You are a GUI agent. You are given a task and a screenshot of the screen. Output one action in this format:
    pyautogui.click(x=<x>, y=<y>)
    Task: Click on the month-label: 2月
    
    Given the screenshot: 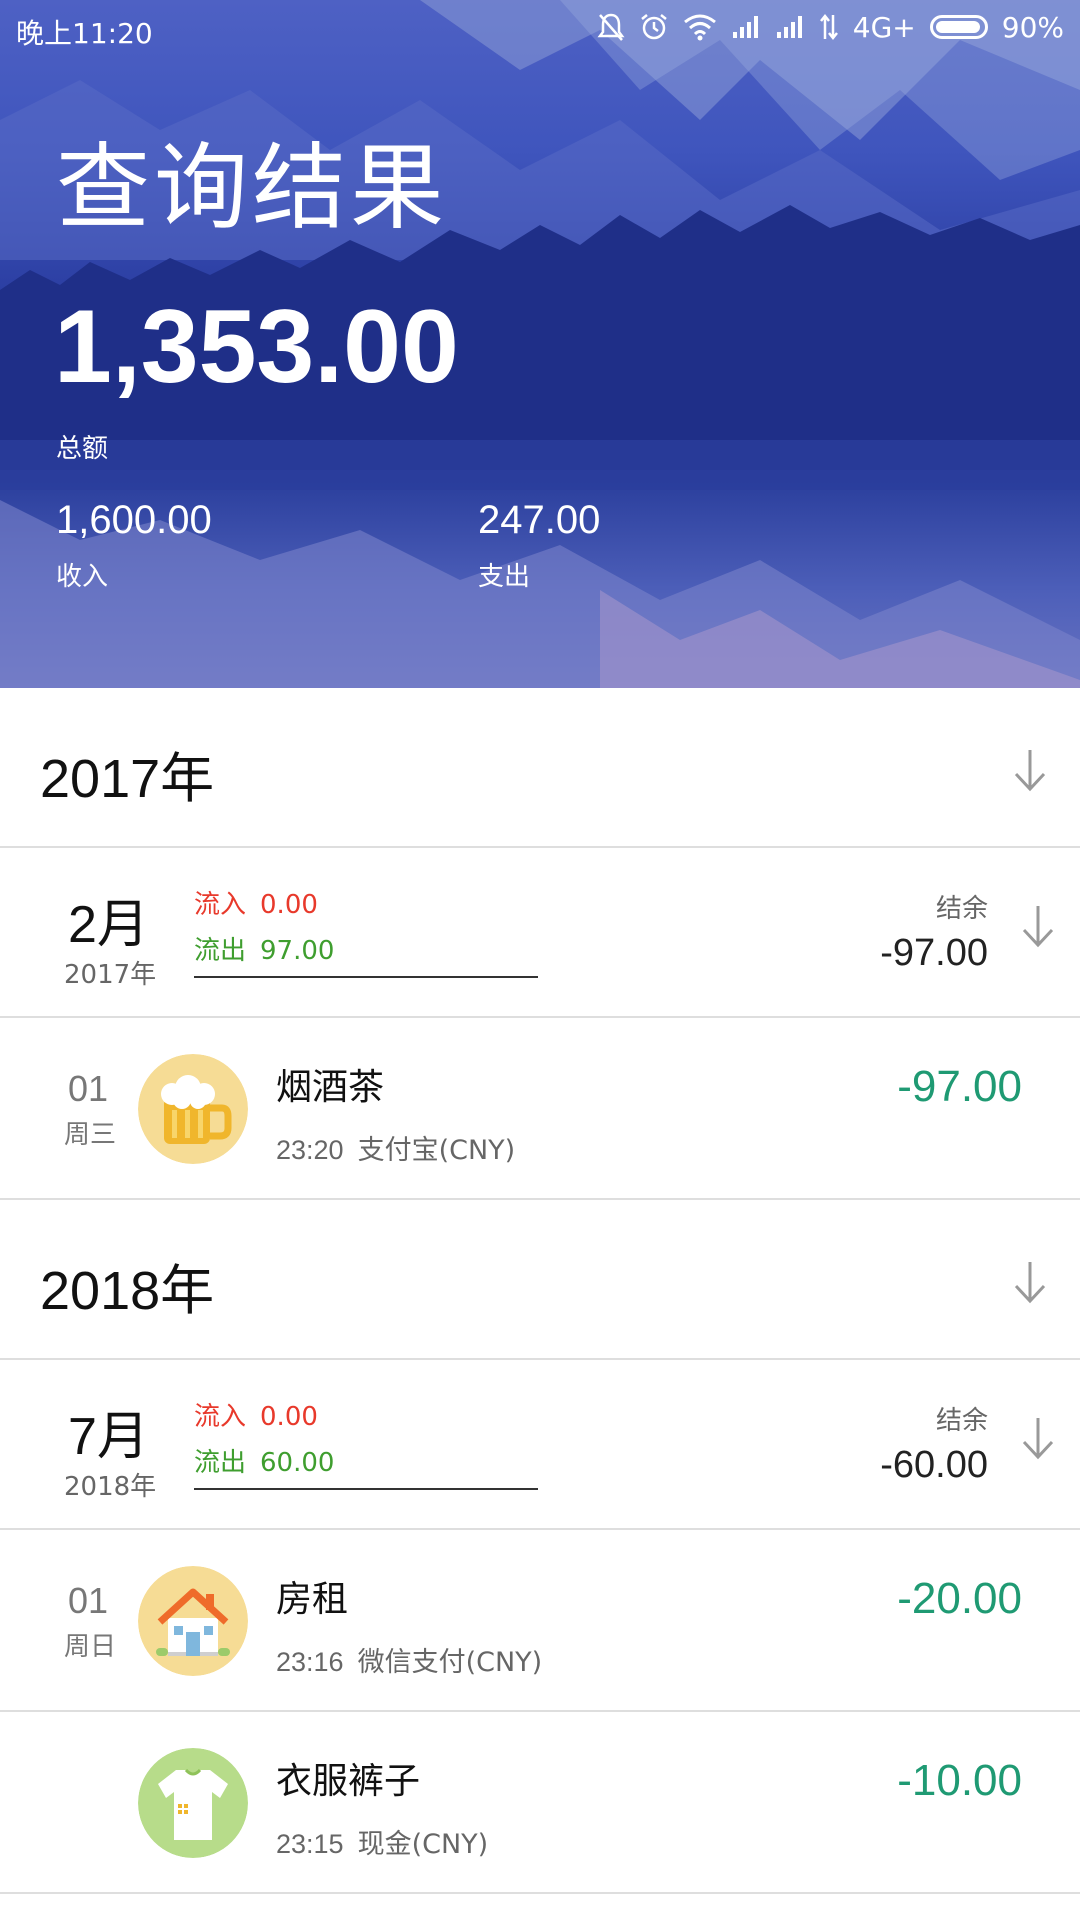 What is the action you would take?
    pyautogui.click(x=108, y=925)
    